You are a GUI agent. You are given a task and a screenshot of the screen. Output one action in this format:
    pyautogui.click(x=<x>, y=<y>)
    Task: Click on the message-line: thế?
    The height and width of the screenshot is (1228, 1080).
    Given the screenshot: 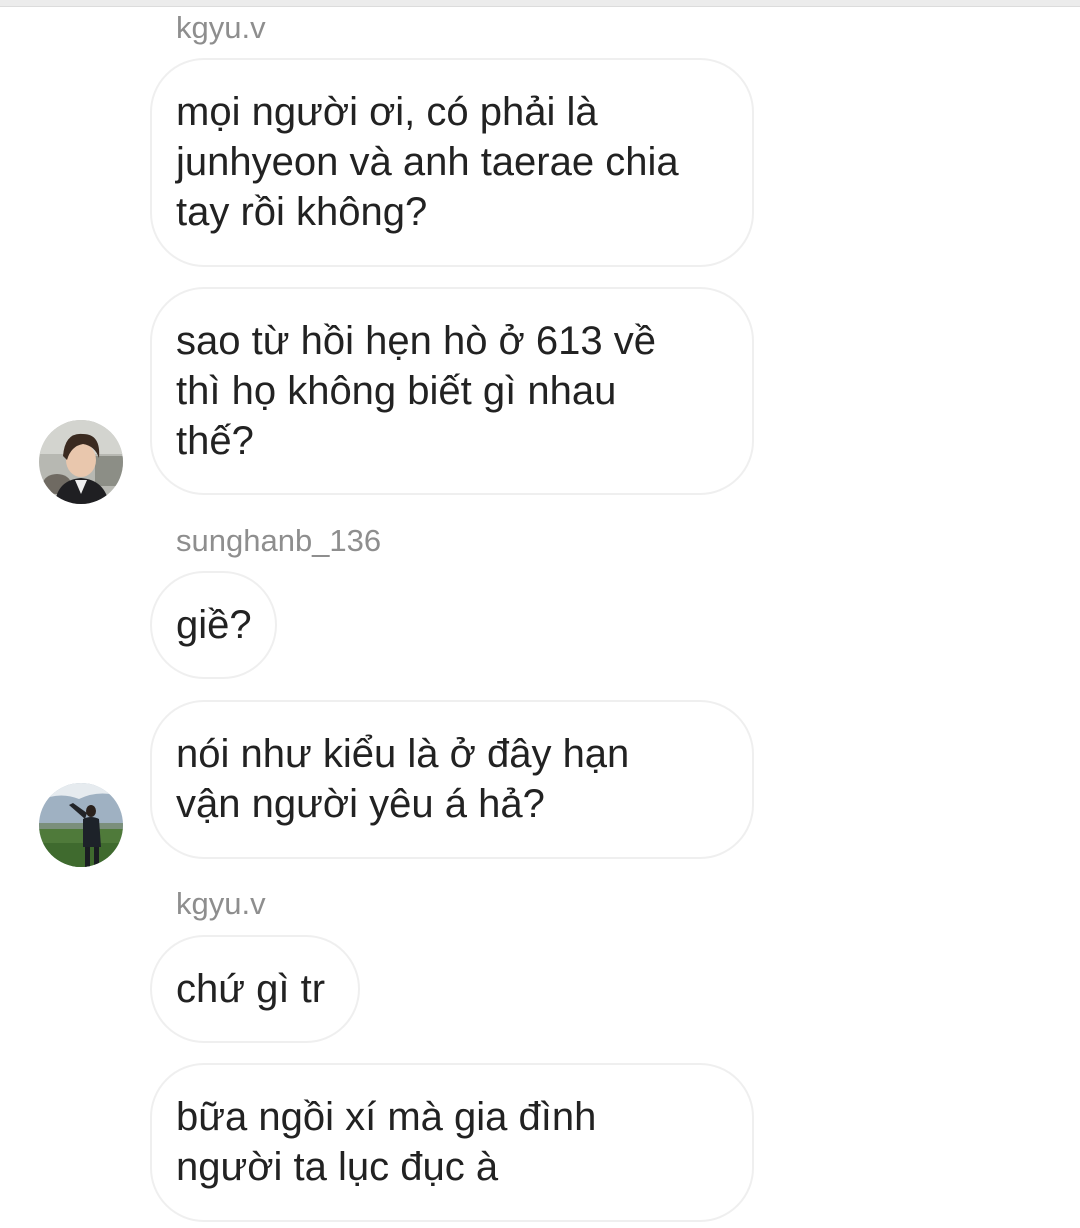 What is the action you would take?
    pyautogui.click(x=215, y=441)
    